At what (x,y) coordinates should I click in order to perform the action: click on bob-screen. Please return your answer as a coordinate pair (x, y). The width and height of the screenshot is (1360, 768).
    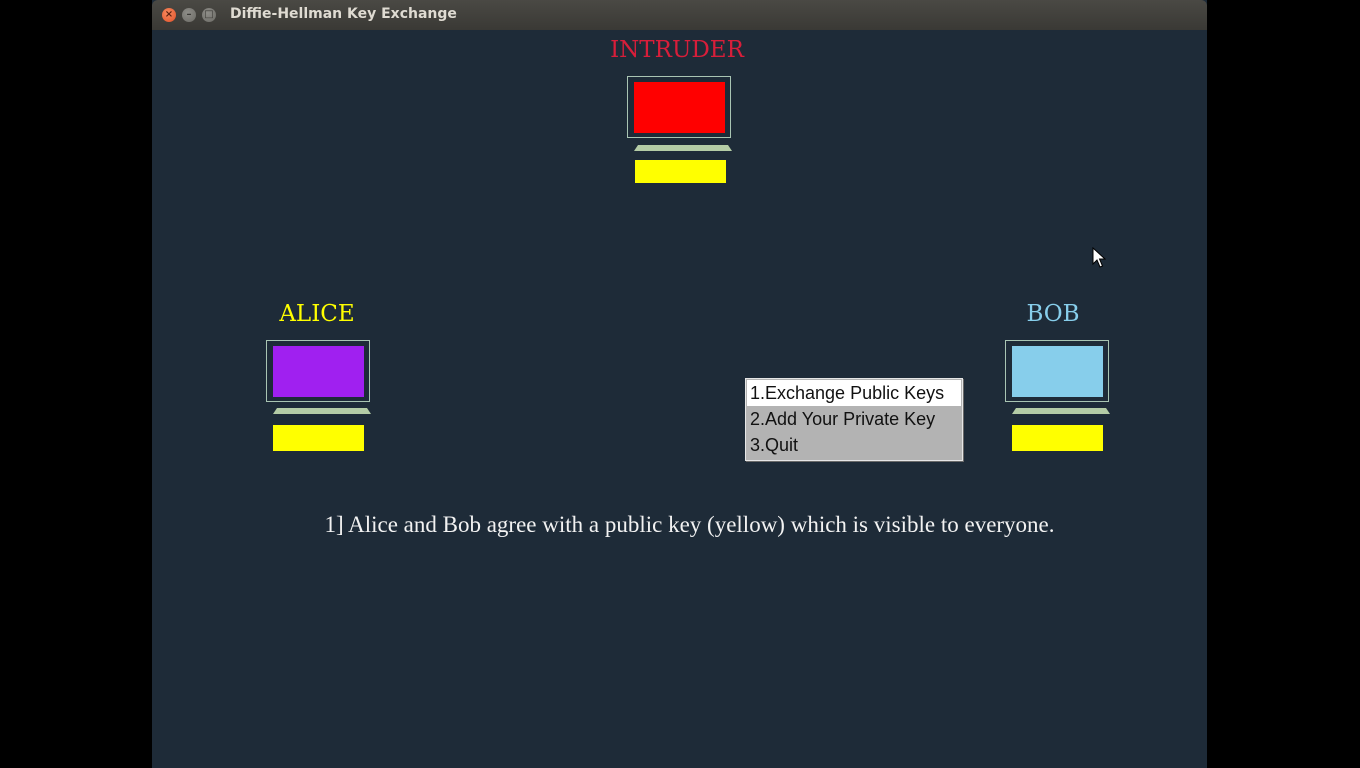
    Looking at the image, I should click on (1057, 371).